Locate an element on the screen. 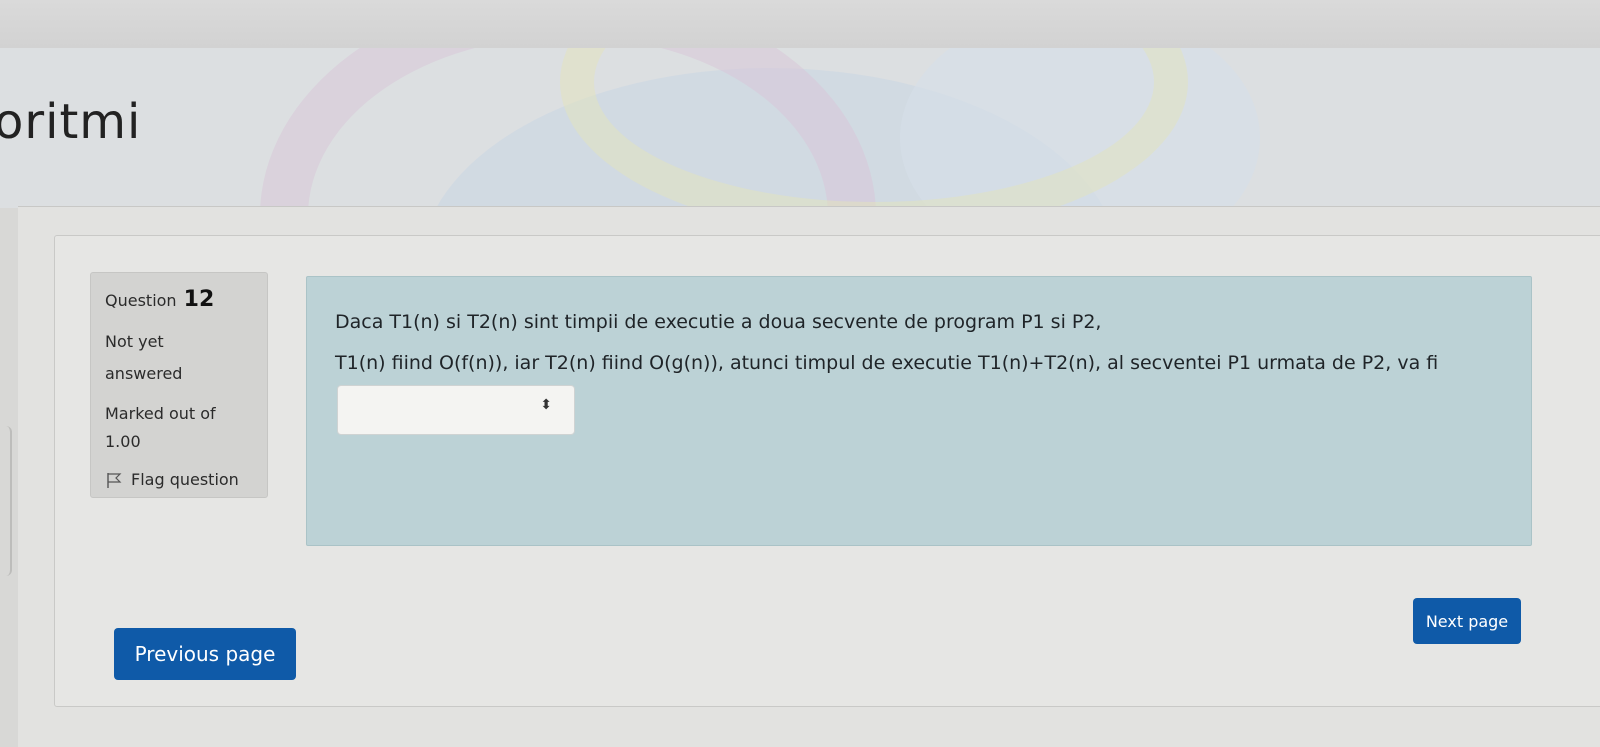 Image resolution: width=1600 pixels, height=747 pixels. flag-question-link: Flag question is located at coordinates (186, 479).